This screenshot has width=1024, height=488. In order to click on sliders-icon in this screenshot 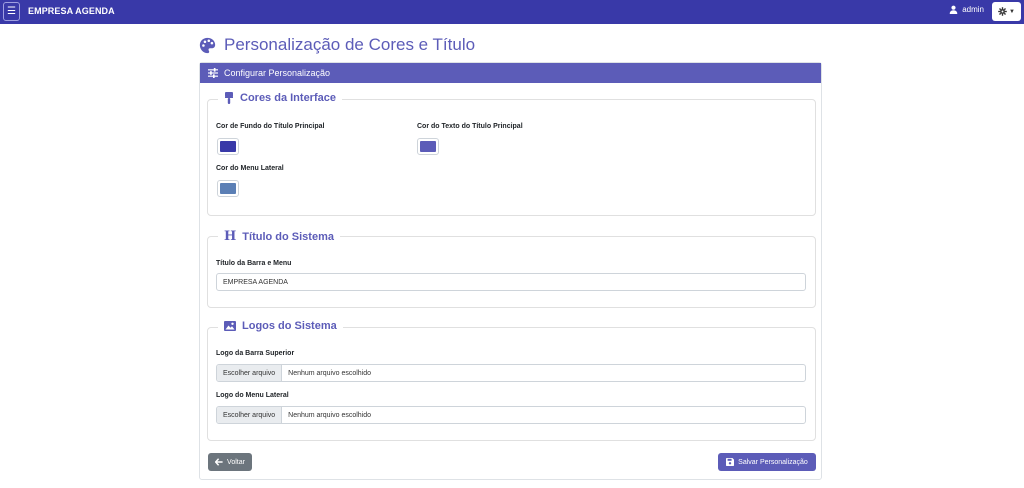, I will do `click(213, 73)`.